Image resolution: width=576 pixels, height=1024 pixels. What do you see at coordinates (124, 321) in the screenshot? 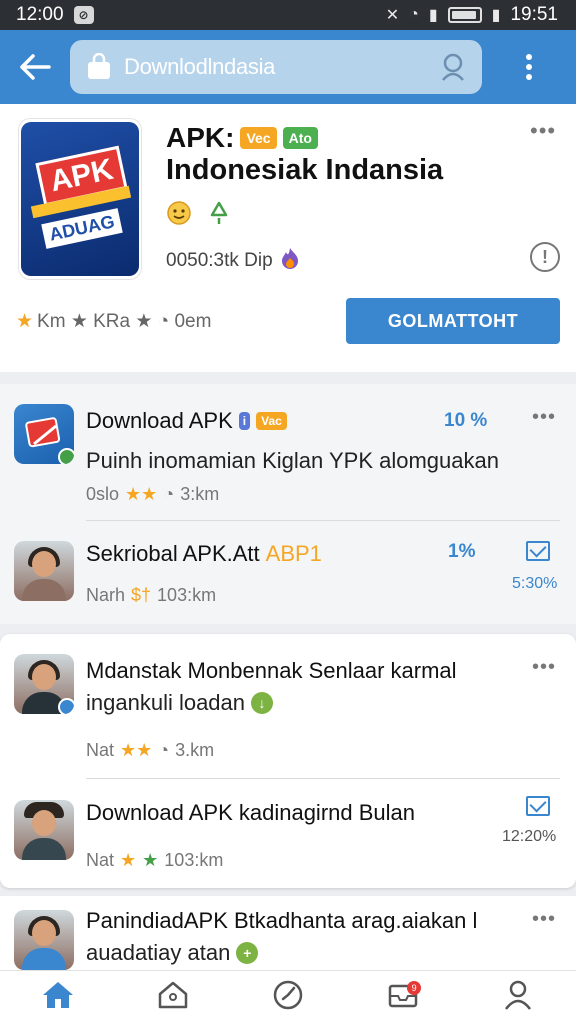
I see `rating-text: Km ★ KRa ★ ◔ 0em` at bounding box center [124, 321].